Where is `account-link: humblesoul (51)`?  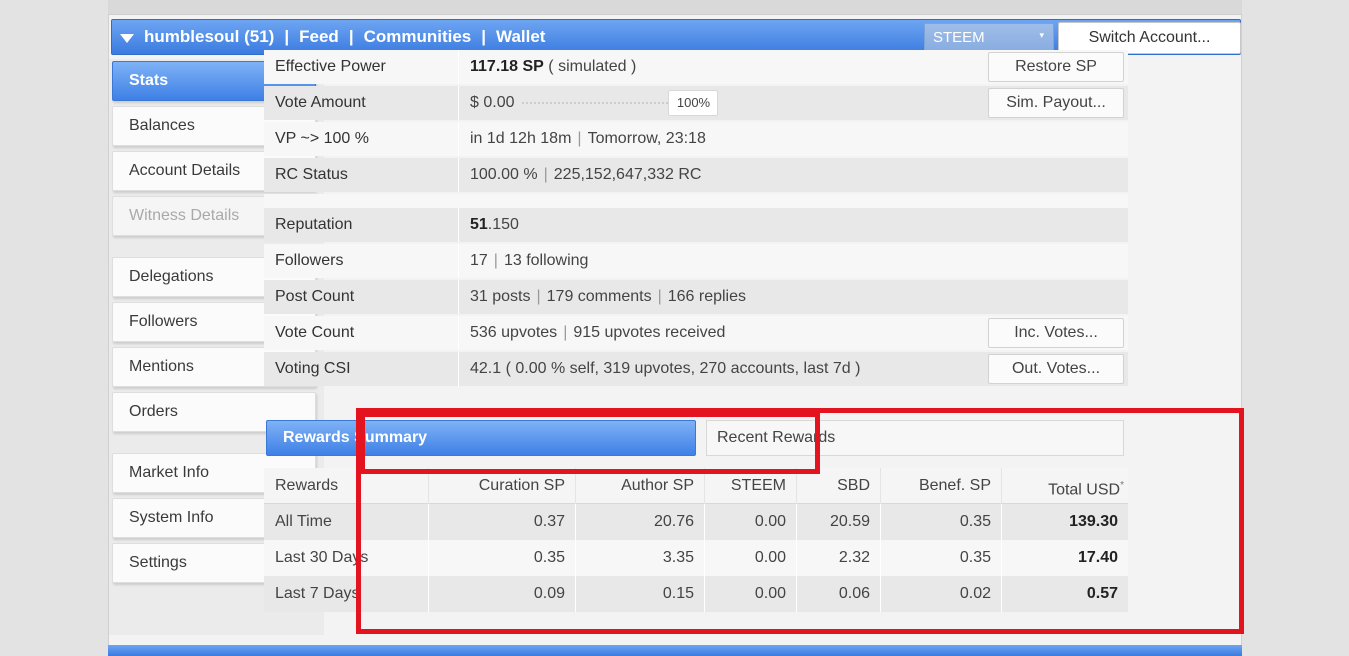 account-link: humblesoul (51) is located at coordinates (209, 37).